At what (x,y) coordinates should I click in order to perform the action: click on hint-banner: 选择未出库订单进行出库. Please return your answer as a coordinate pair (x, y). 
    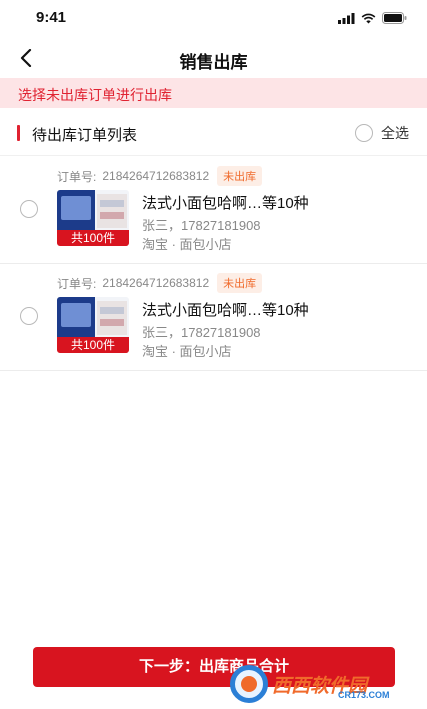
    Looking at the image, I should click on (213, 93).